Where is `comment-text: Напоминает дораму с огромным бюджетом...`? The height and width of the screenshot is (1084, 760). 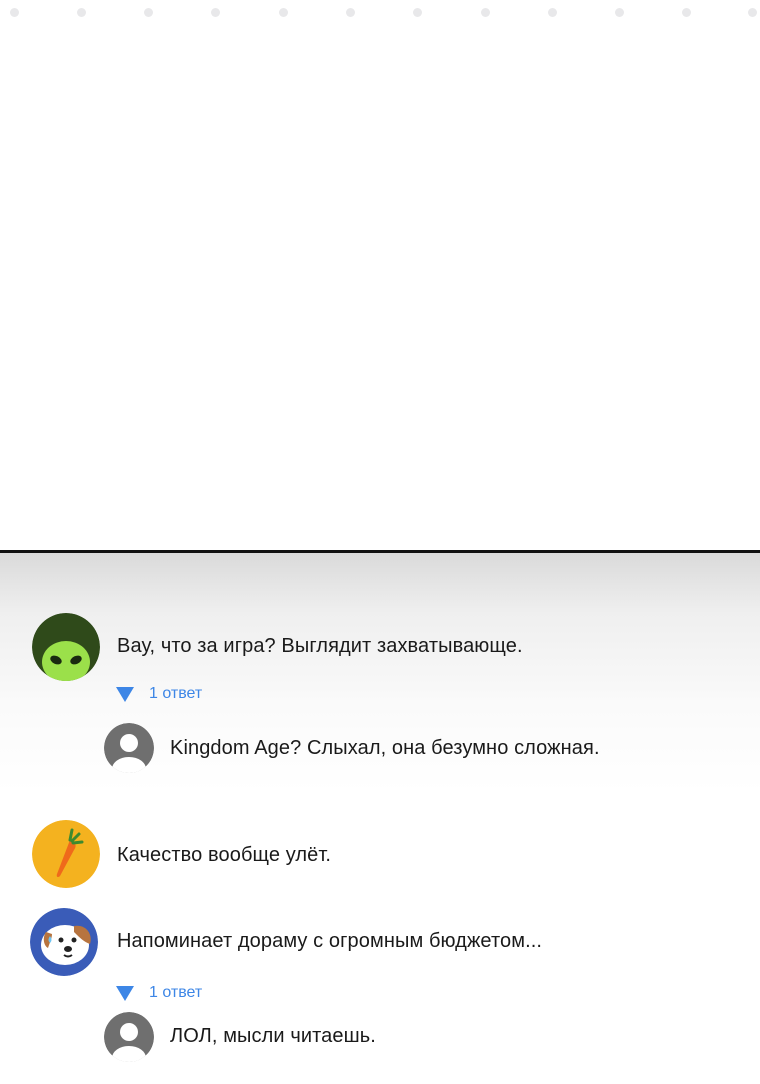
comment-text: Напоминает дораму с огромным бюджетом... is located at coordinates (330, 941).